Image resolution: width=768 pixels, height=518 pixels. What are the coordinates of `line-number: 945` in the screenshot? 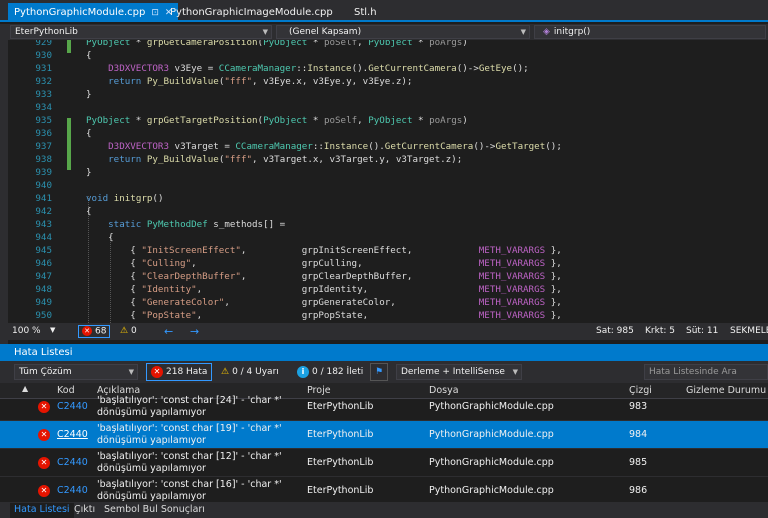 It's located at (43, 250).